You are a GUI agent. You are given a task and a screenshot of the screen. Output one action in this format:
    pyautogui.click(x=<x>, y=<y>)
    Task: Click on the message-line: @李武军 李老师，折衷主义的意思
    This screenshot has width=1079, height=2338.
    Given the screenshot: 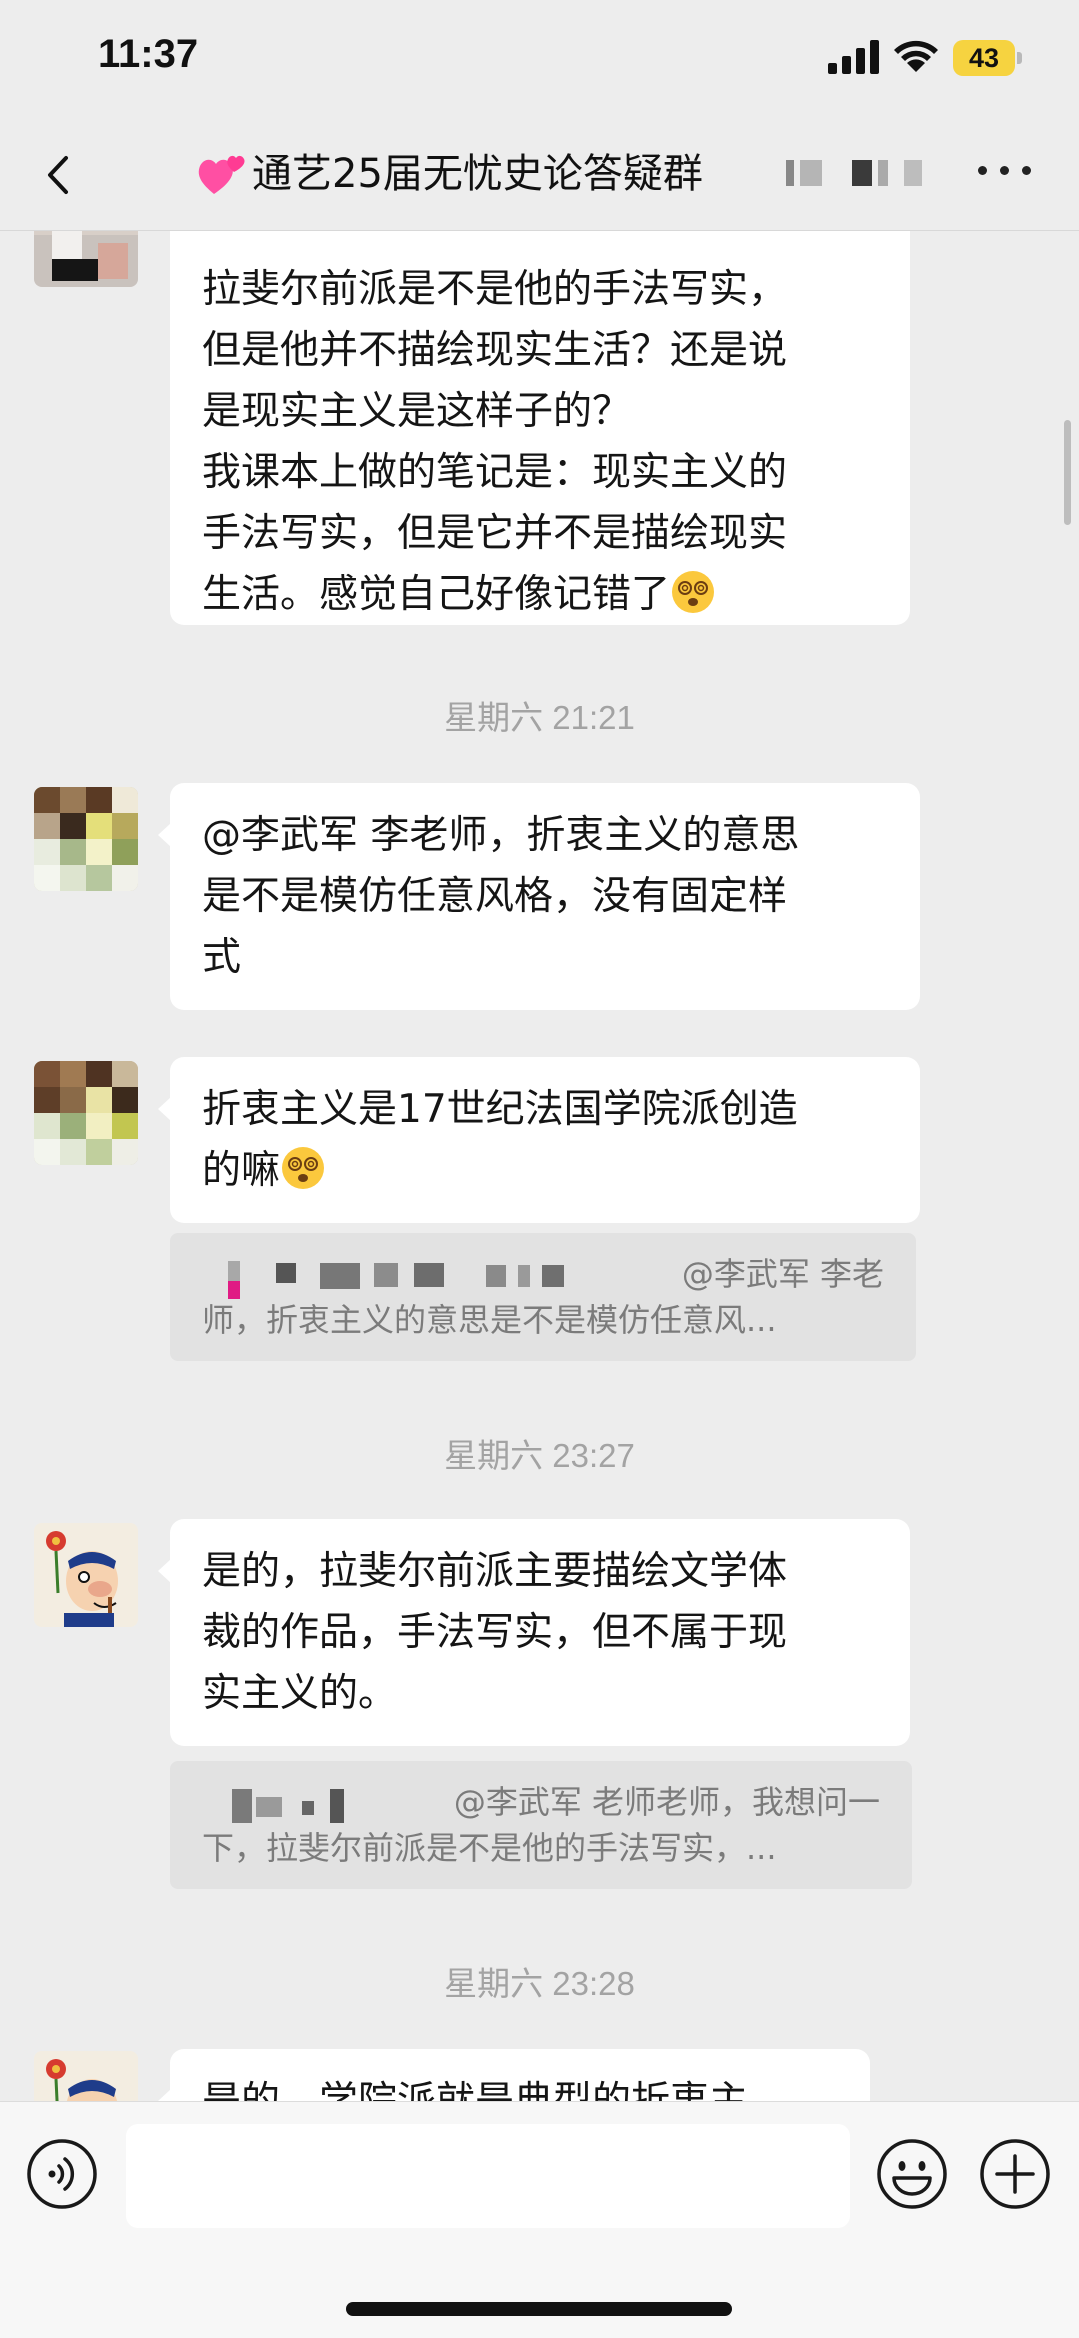 What is the action you would take?
    pyautogui.click(x=501, y=835)
    